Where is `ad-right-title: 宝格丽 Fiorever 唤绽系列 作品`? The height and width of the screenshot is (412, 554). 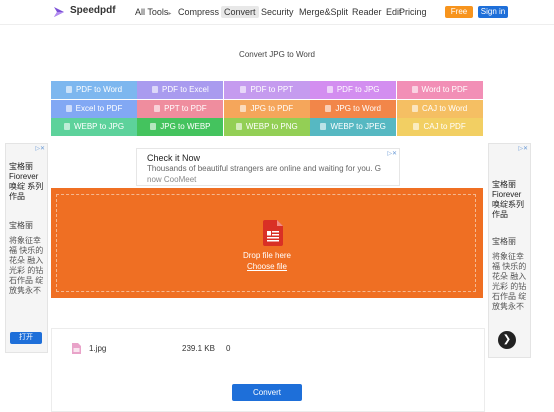
ad-right-title: 宝格丽 Fiorever 唤绽系列 作品 is located at coordinates (508, 199).